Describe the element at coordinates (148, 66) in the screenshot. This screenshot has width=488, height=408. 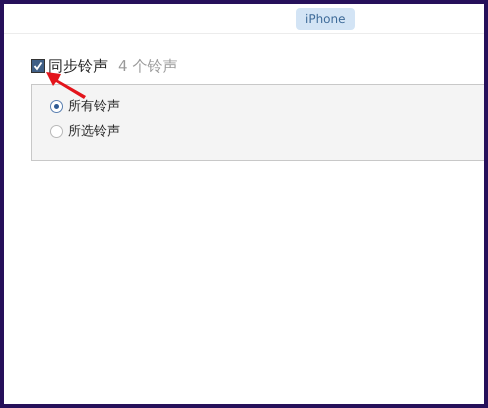
I see `ringtone-count: 4 个铃声` at that location.